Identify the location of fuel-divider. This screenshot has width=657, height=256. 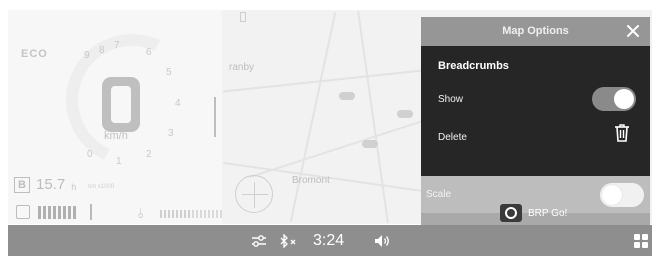
(91, 212).